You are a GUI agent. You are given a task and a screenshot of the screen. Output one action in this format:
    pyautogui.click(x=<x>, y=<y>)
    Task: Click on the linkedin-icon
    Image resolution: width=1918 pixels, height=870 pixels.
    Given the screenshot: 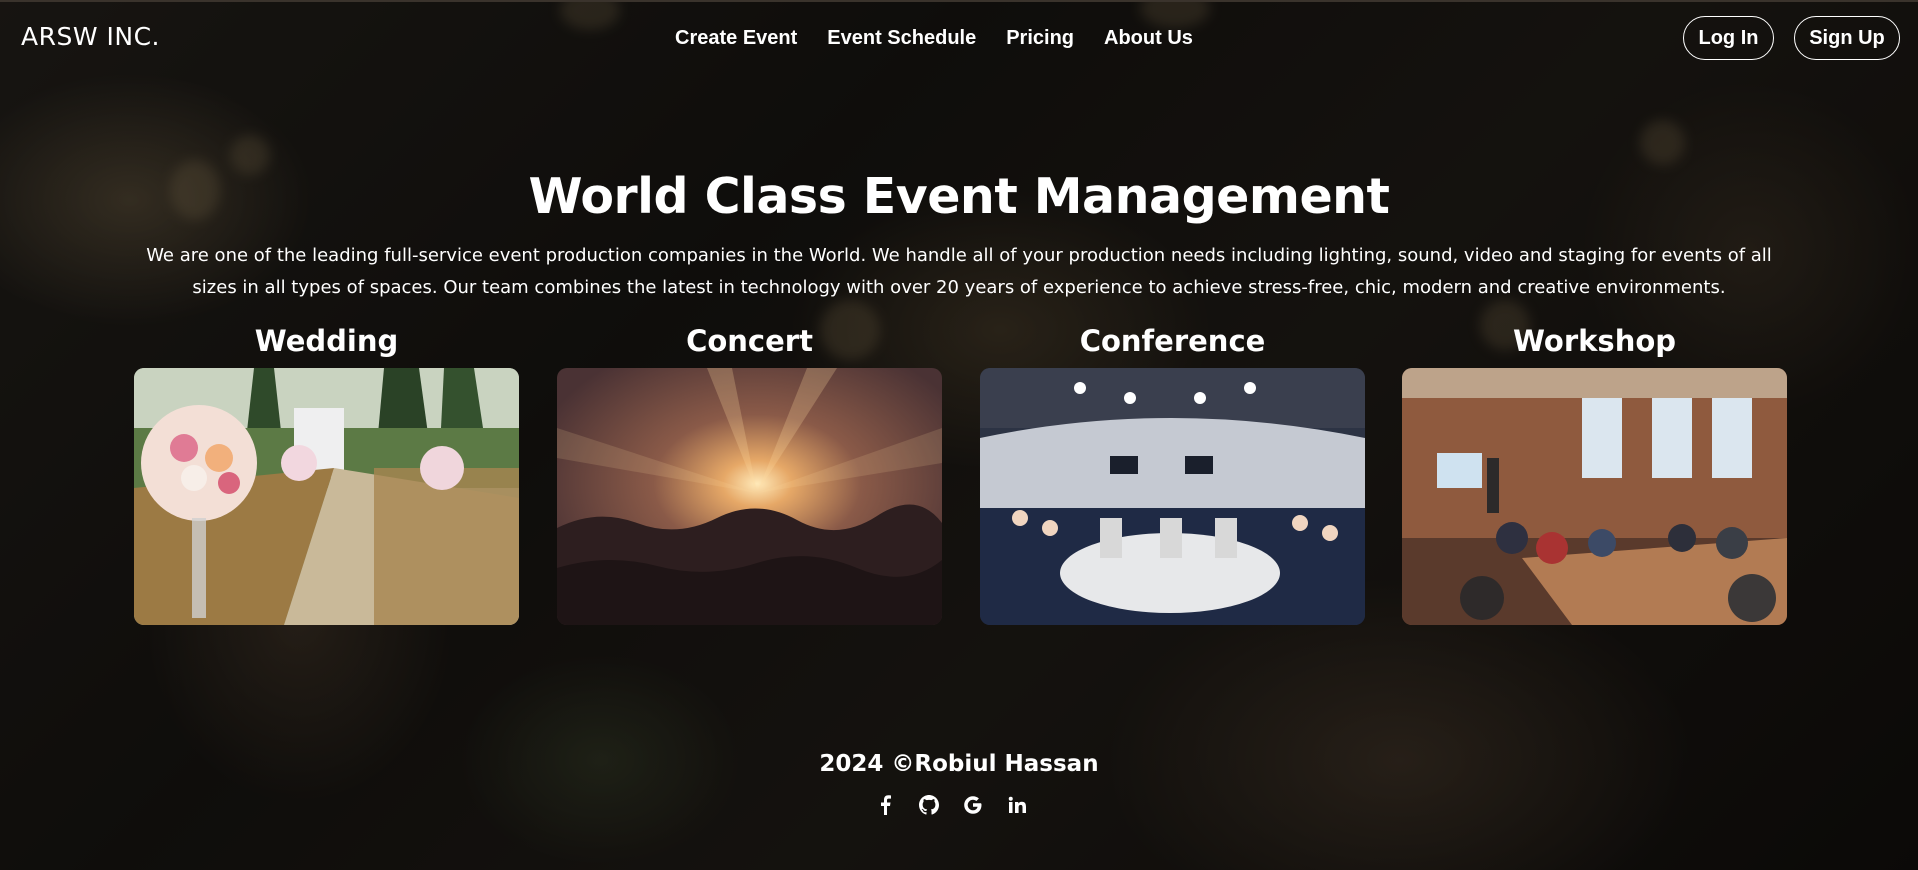 What is the action you would take?
    pyautogui.click(x=1017, y=805)
    